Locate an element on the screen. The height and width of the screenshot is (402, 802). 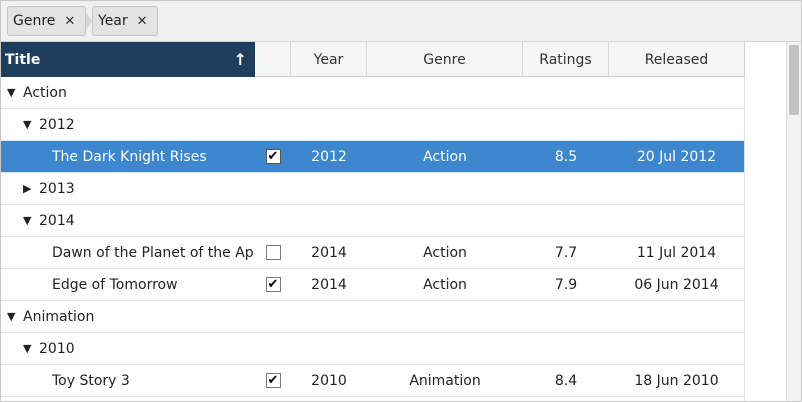
column-header-checkbox is located at coordinates (273, 59).